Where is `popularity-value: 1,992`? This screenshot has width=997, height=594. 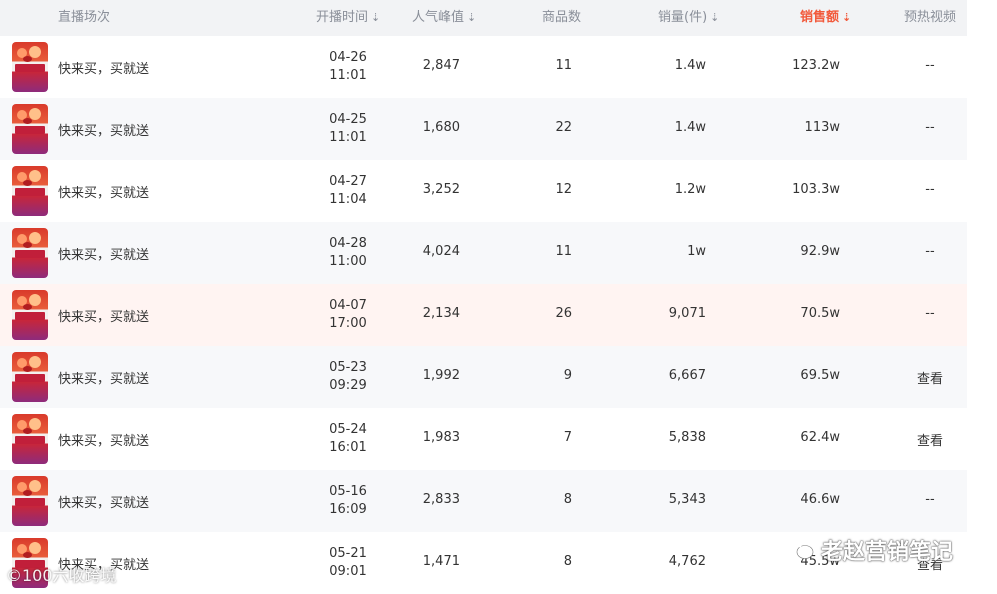 popularity-value: 1,992 is located at coordinates (441, 375).